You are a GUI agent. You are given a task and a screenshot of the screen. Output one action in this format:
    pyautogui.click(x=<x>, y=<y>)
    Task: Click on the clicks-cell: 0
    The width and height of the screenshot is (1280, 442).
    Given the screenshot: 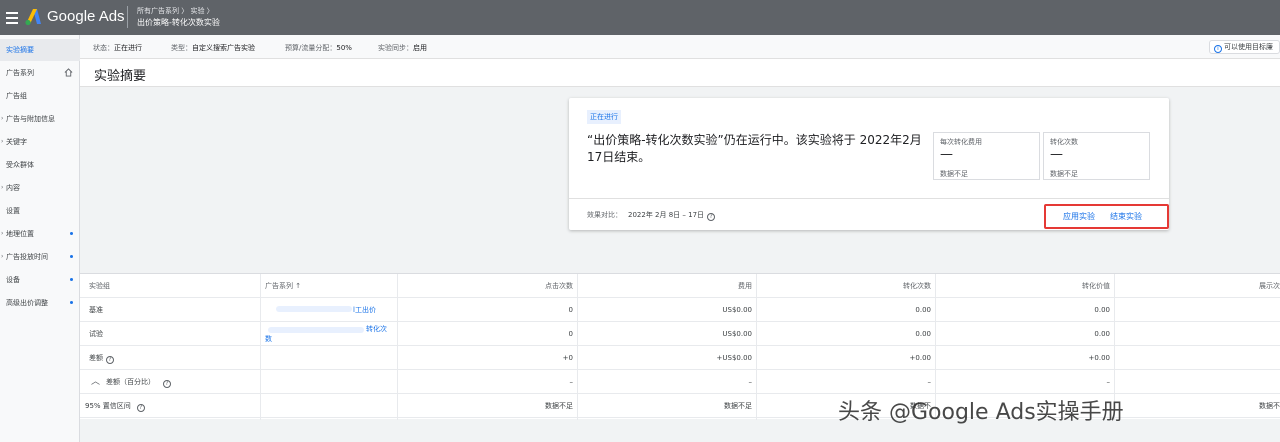 What is the action you would take?
    pyautogui.click(x=570, y=310)
    